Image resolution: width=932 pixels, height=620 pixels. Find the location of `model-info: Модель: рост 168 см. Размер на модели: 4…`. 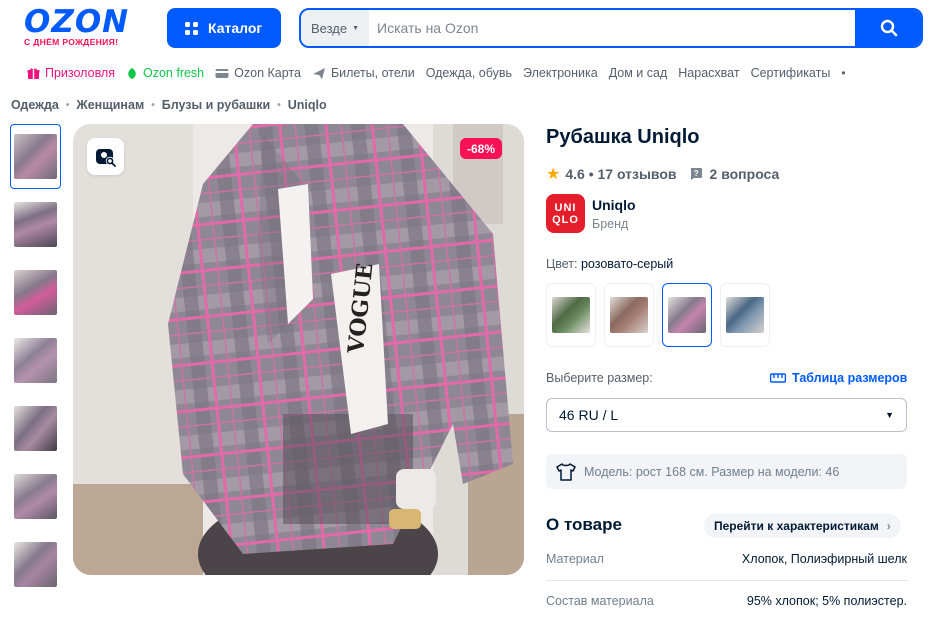

model-info: Модель: рост 168 см. Размер на модели: 4… is located at coordinates (726, 471).